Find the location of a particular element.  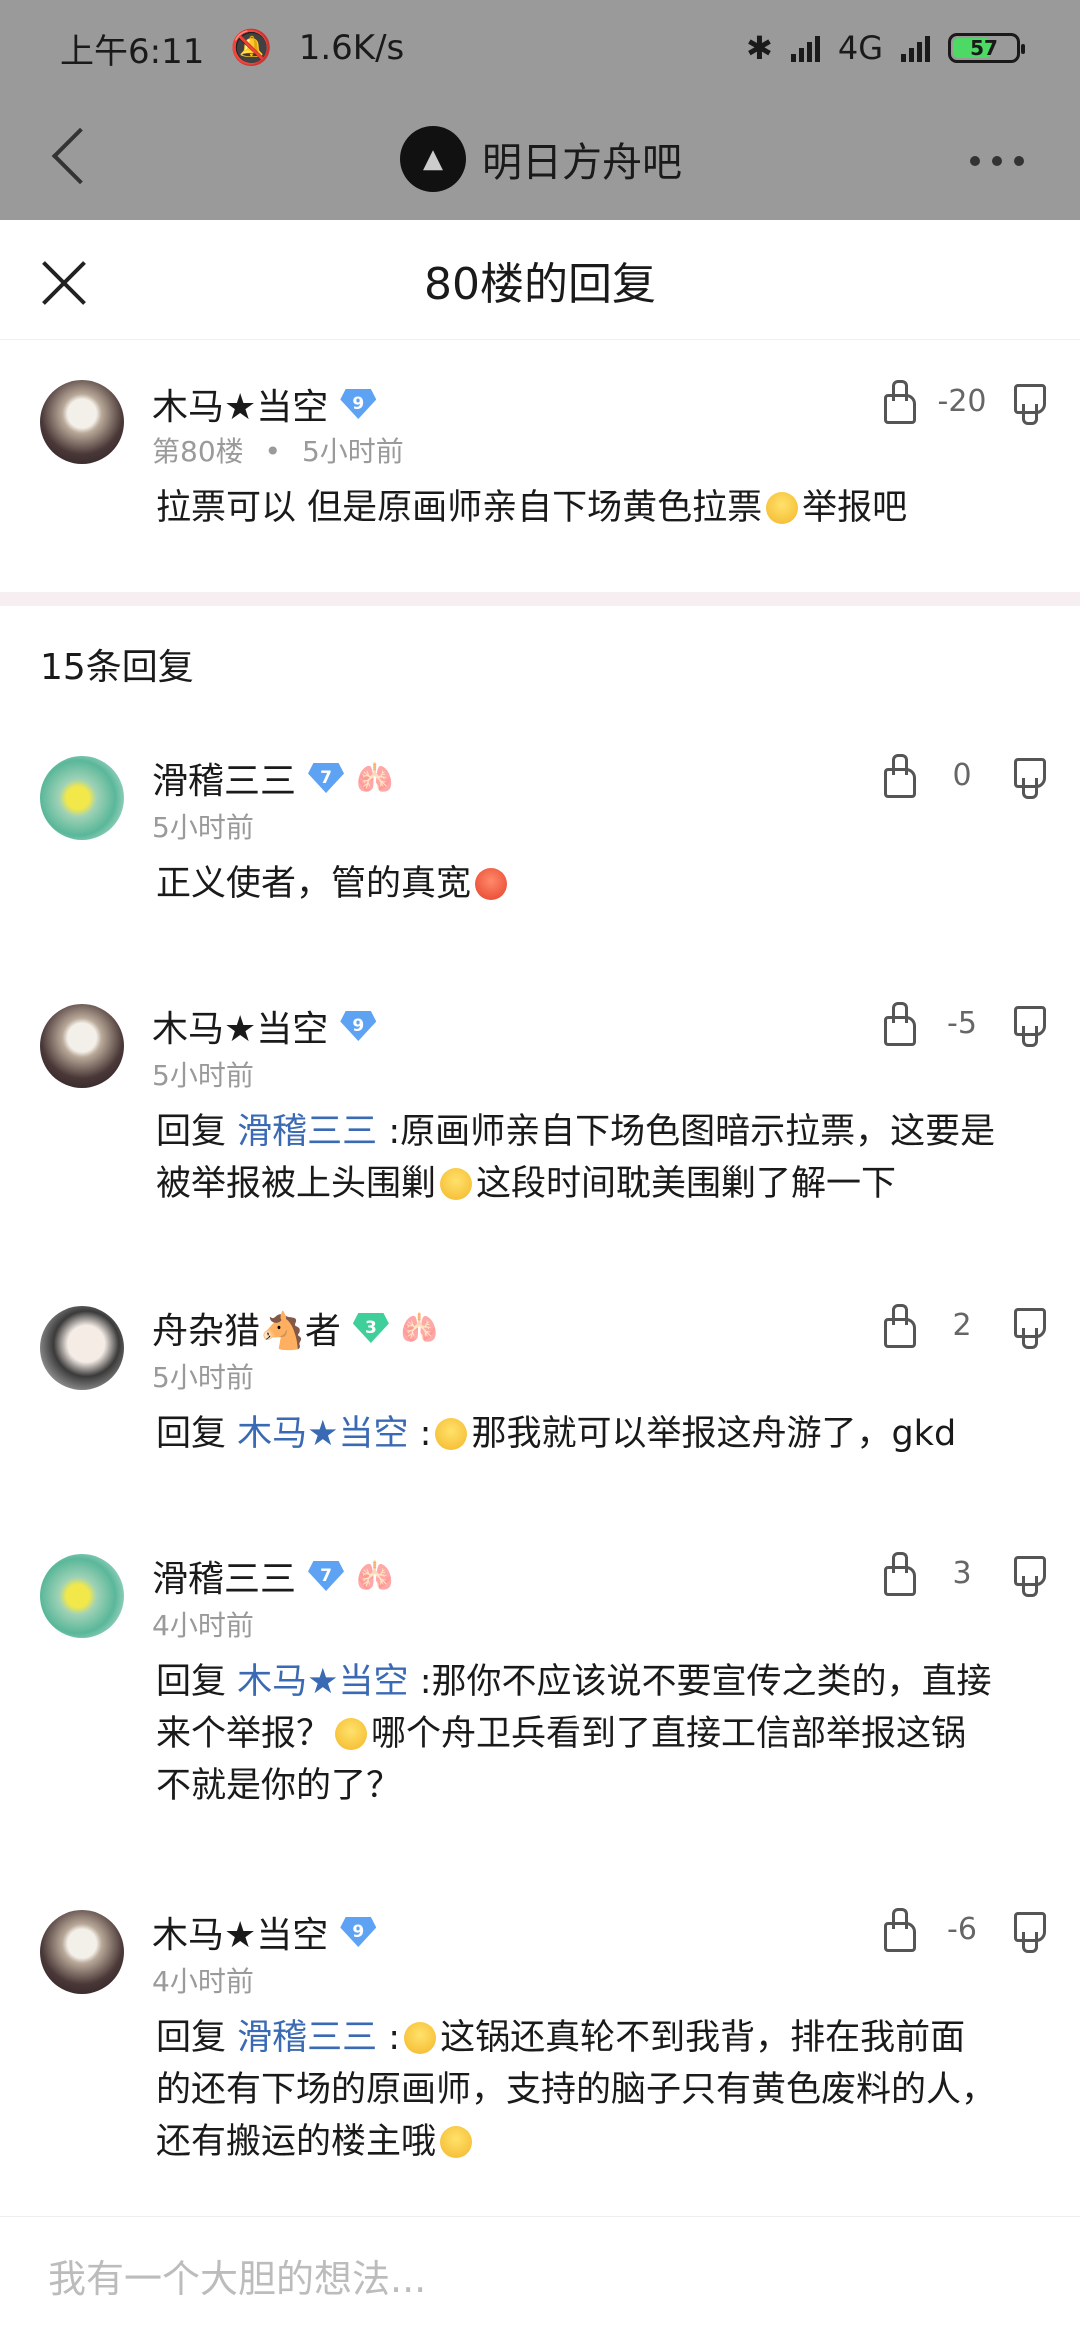

forum-avatar: ▲ is located at coordinates (433, 159).